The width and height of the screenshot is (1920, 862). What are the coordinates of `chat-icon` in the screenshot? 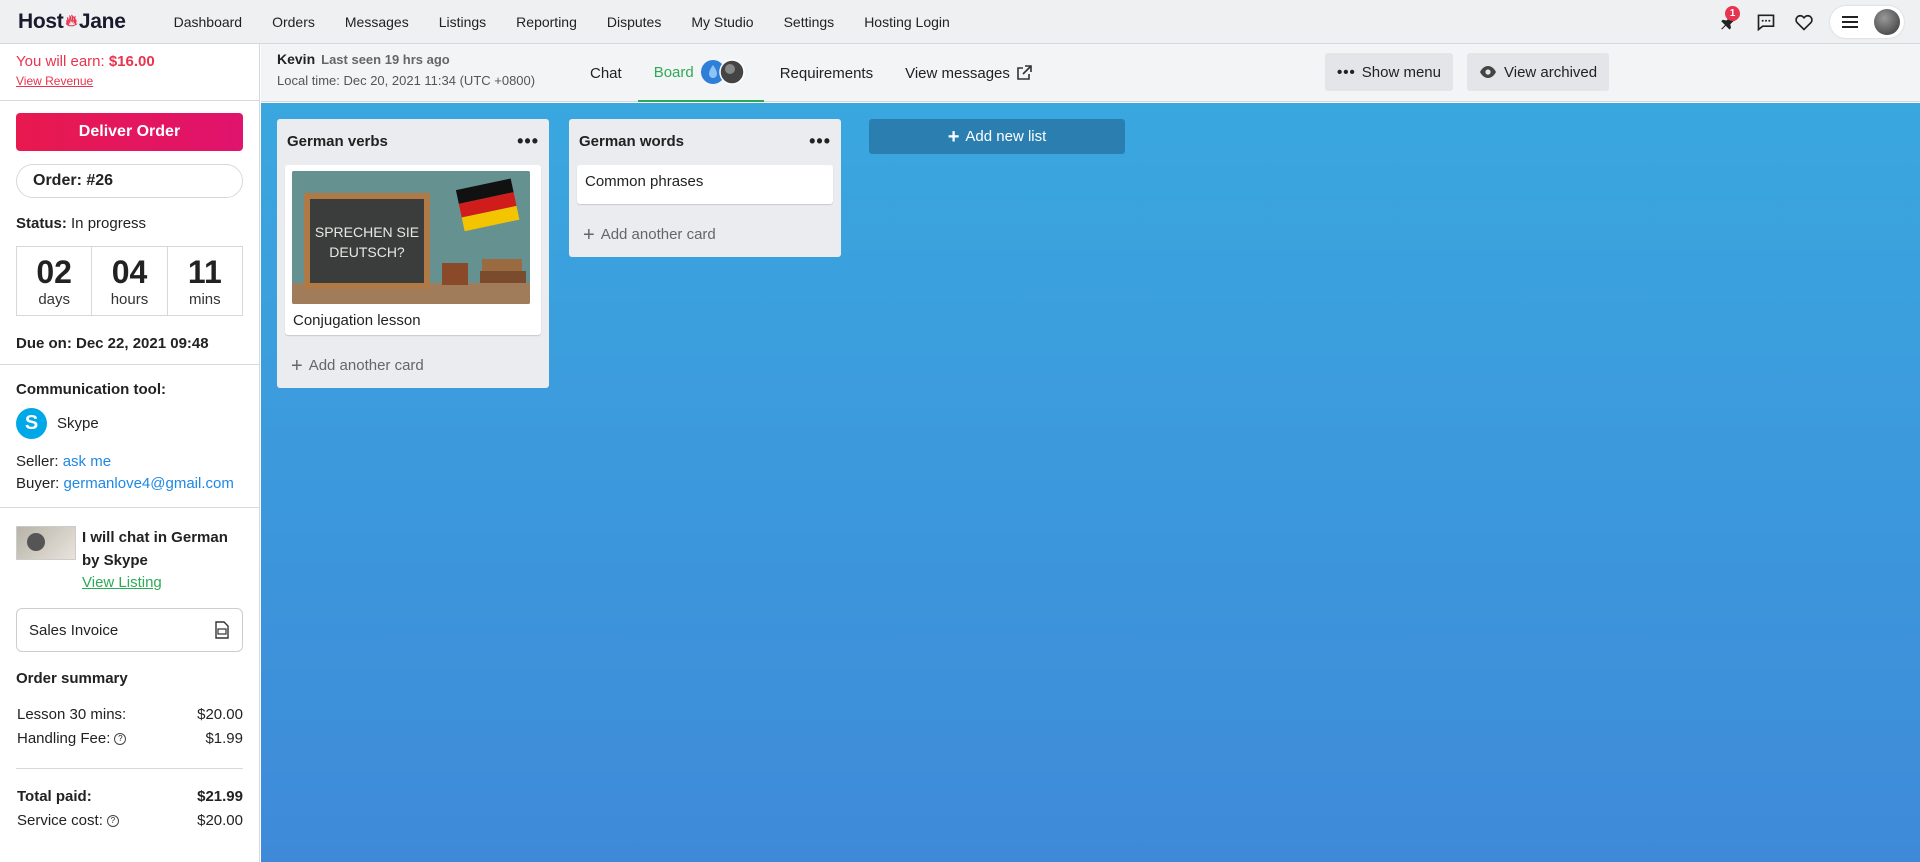 It's located at (1766, 23).